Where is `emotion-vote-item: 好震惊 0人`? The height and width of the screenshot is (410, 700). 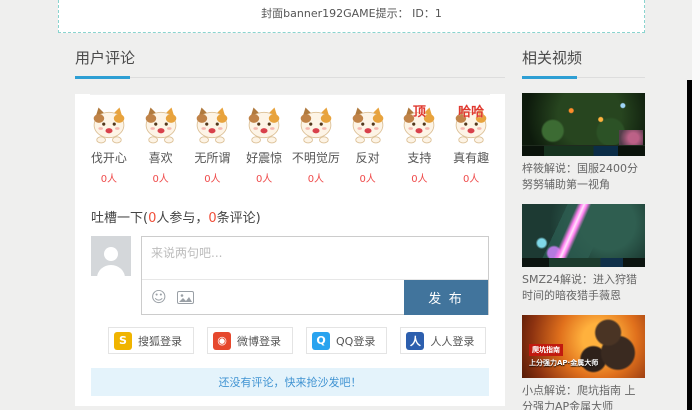
emotion-vote-item: 好震惊 0人 is located at coordinates (264, 145).